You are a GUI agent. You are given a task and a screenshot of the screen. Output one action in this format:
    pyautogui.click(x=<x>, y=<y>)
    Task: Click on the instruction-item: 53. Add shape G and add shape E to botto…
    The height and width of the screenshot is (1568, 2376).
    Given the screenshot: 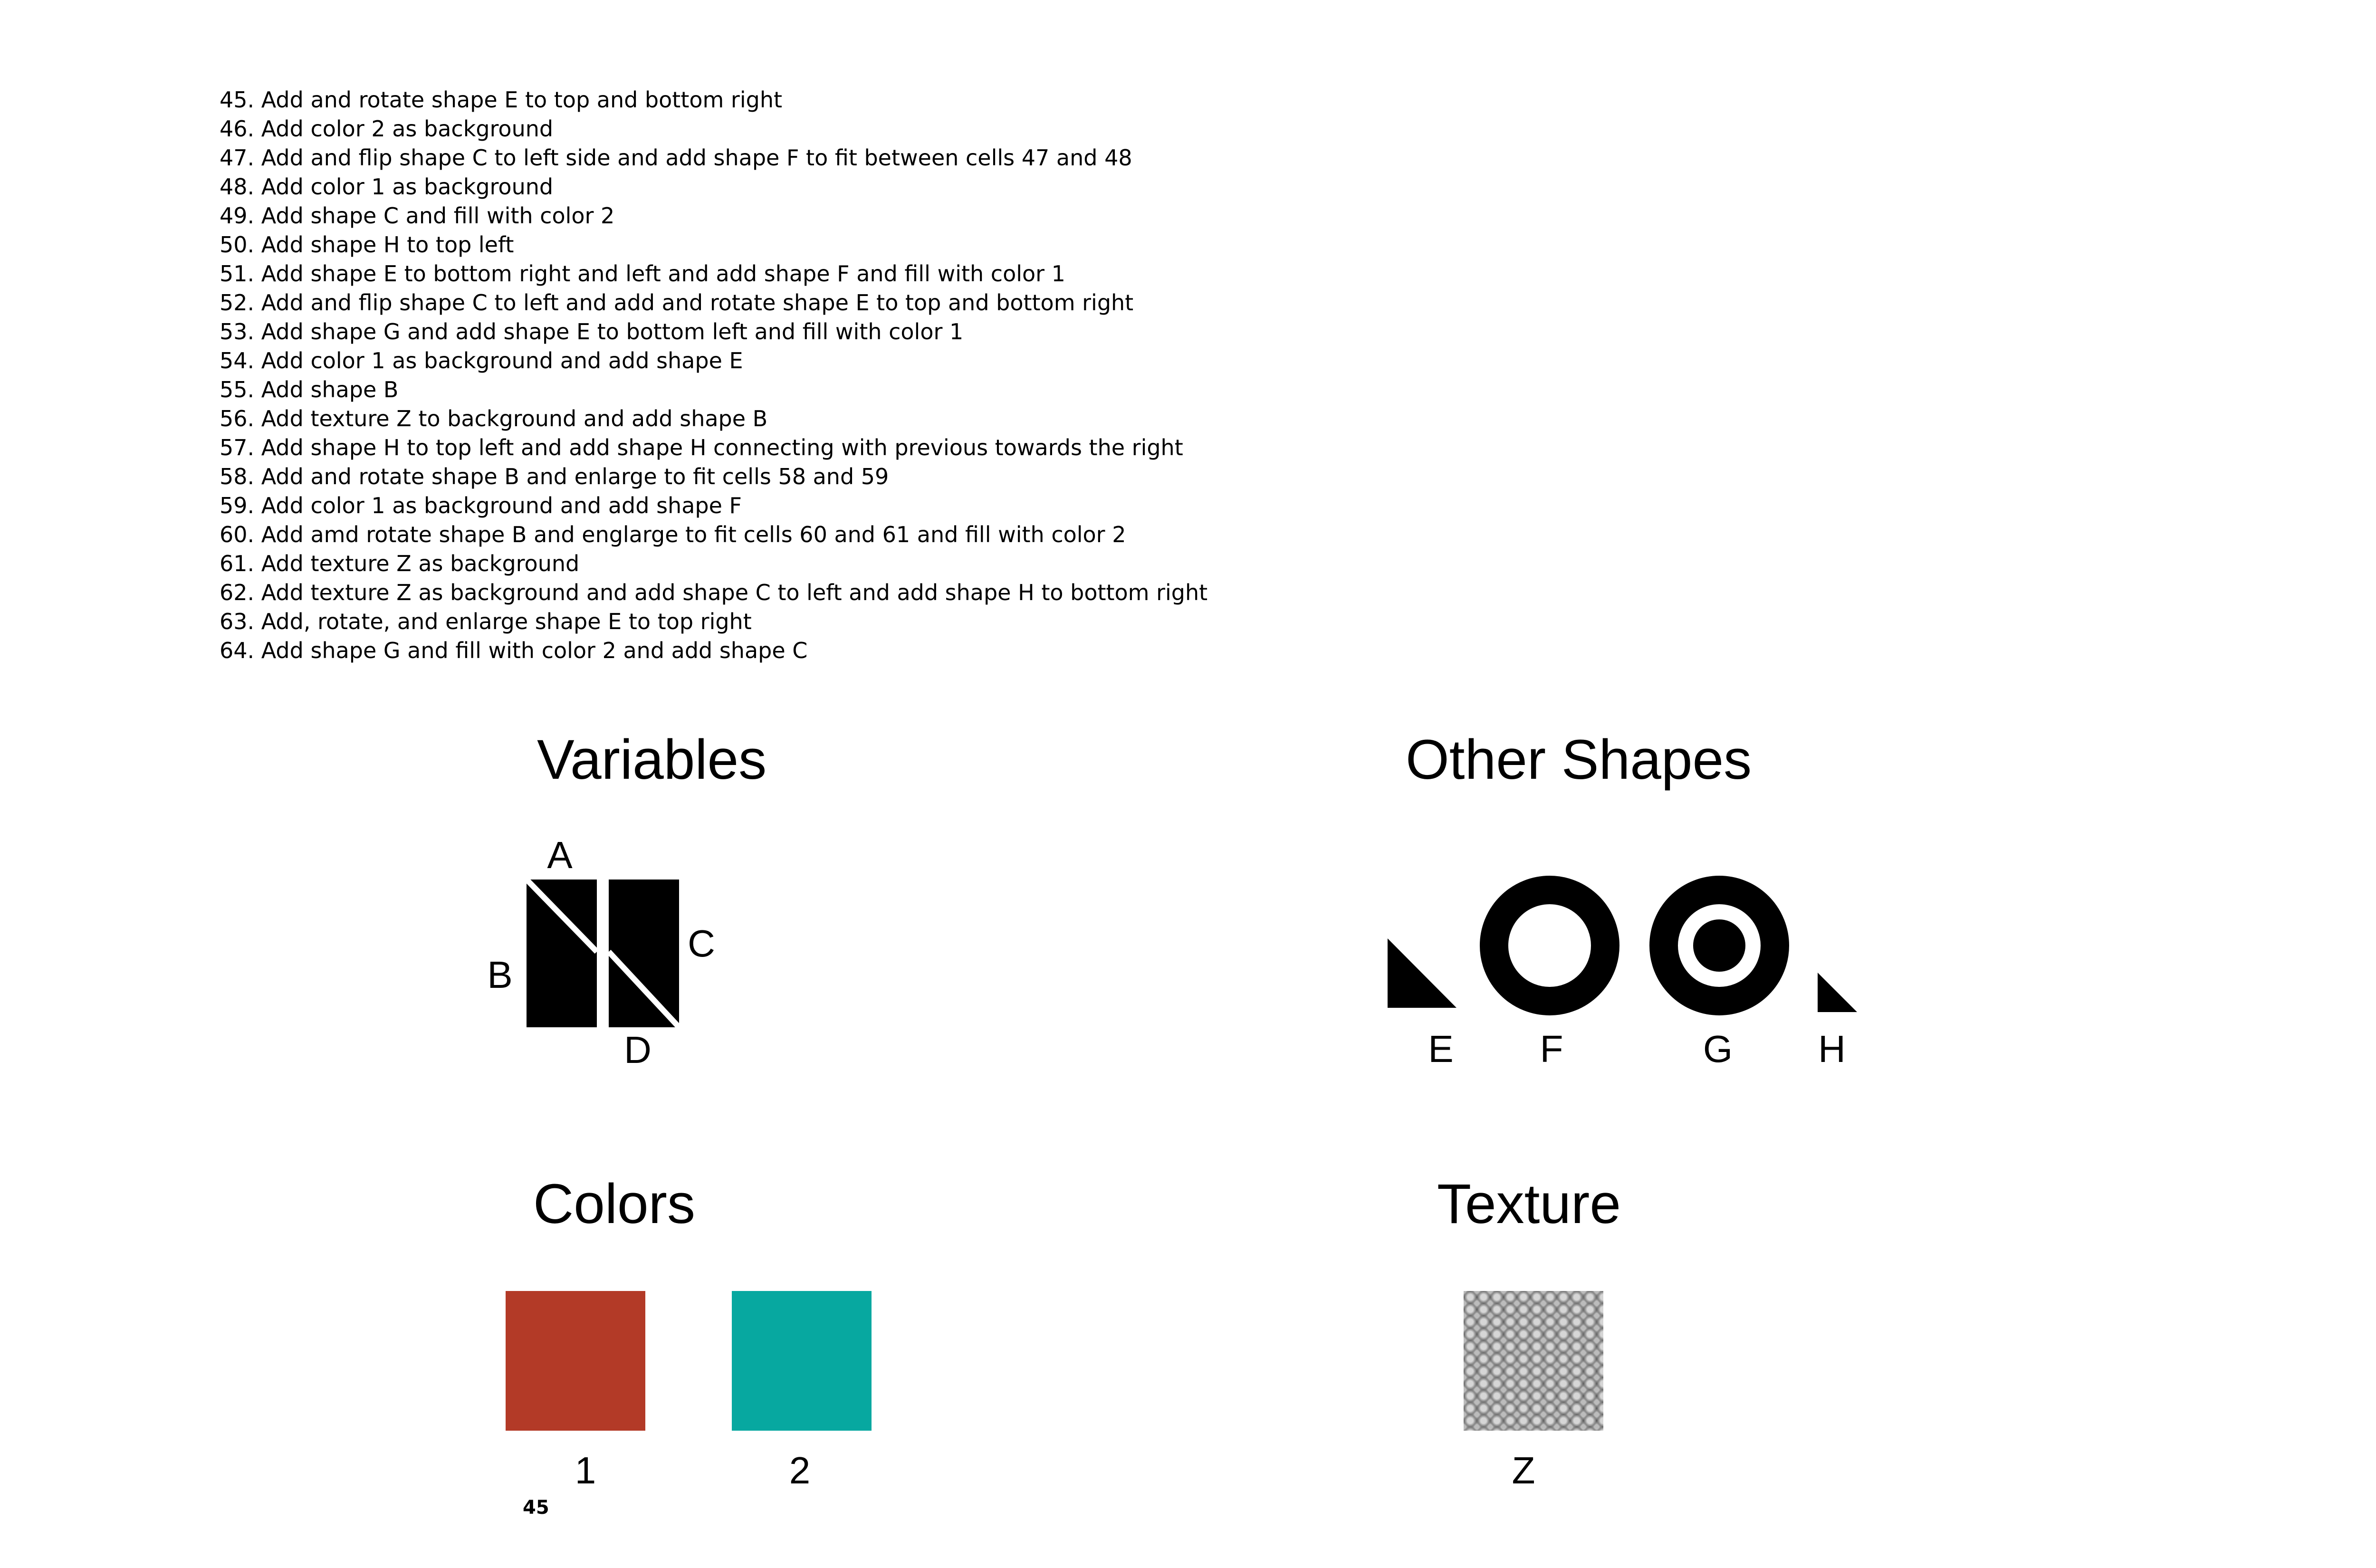 What is the action you would take?
    pyautogui.click(x=592, y=332)
    